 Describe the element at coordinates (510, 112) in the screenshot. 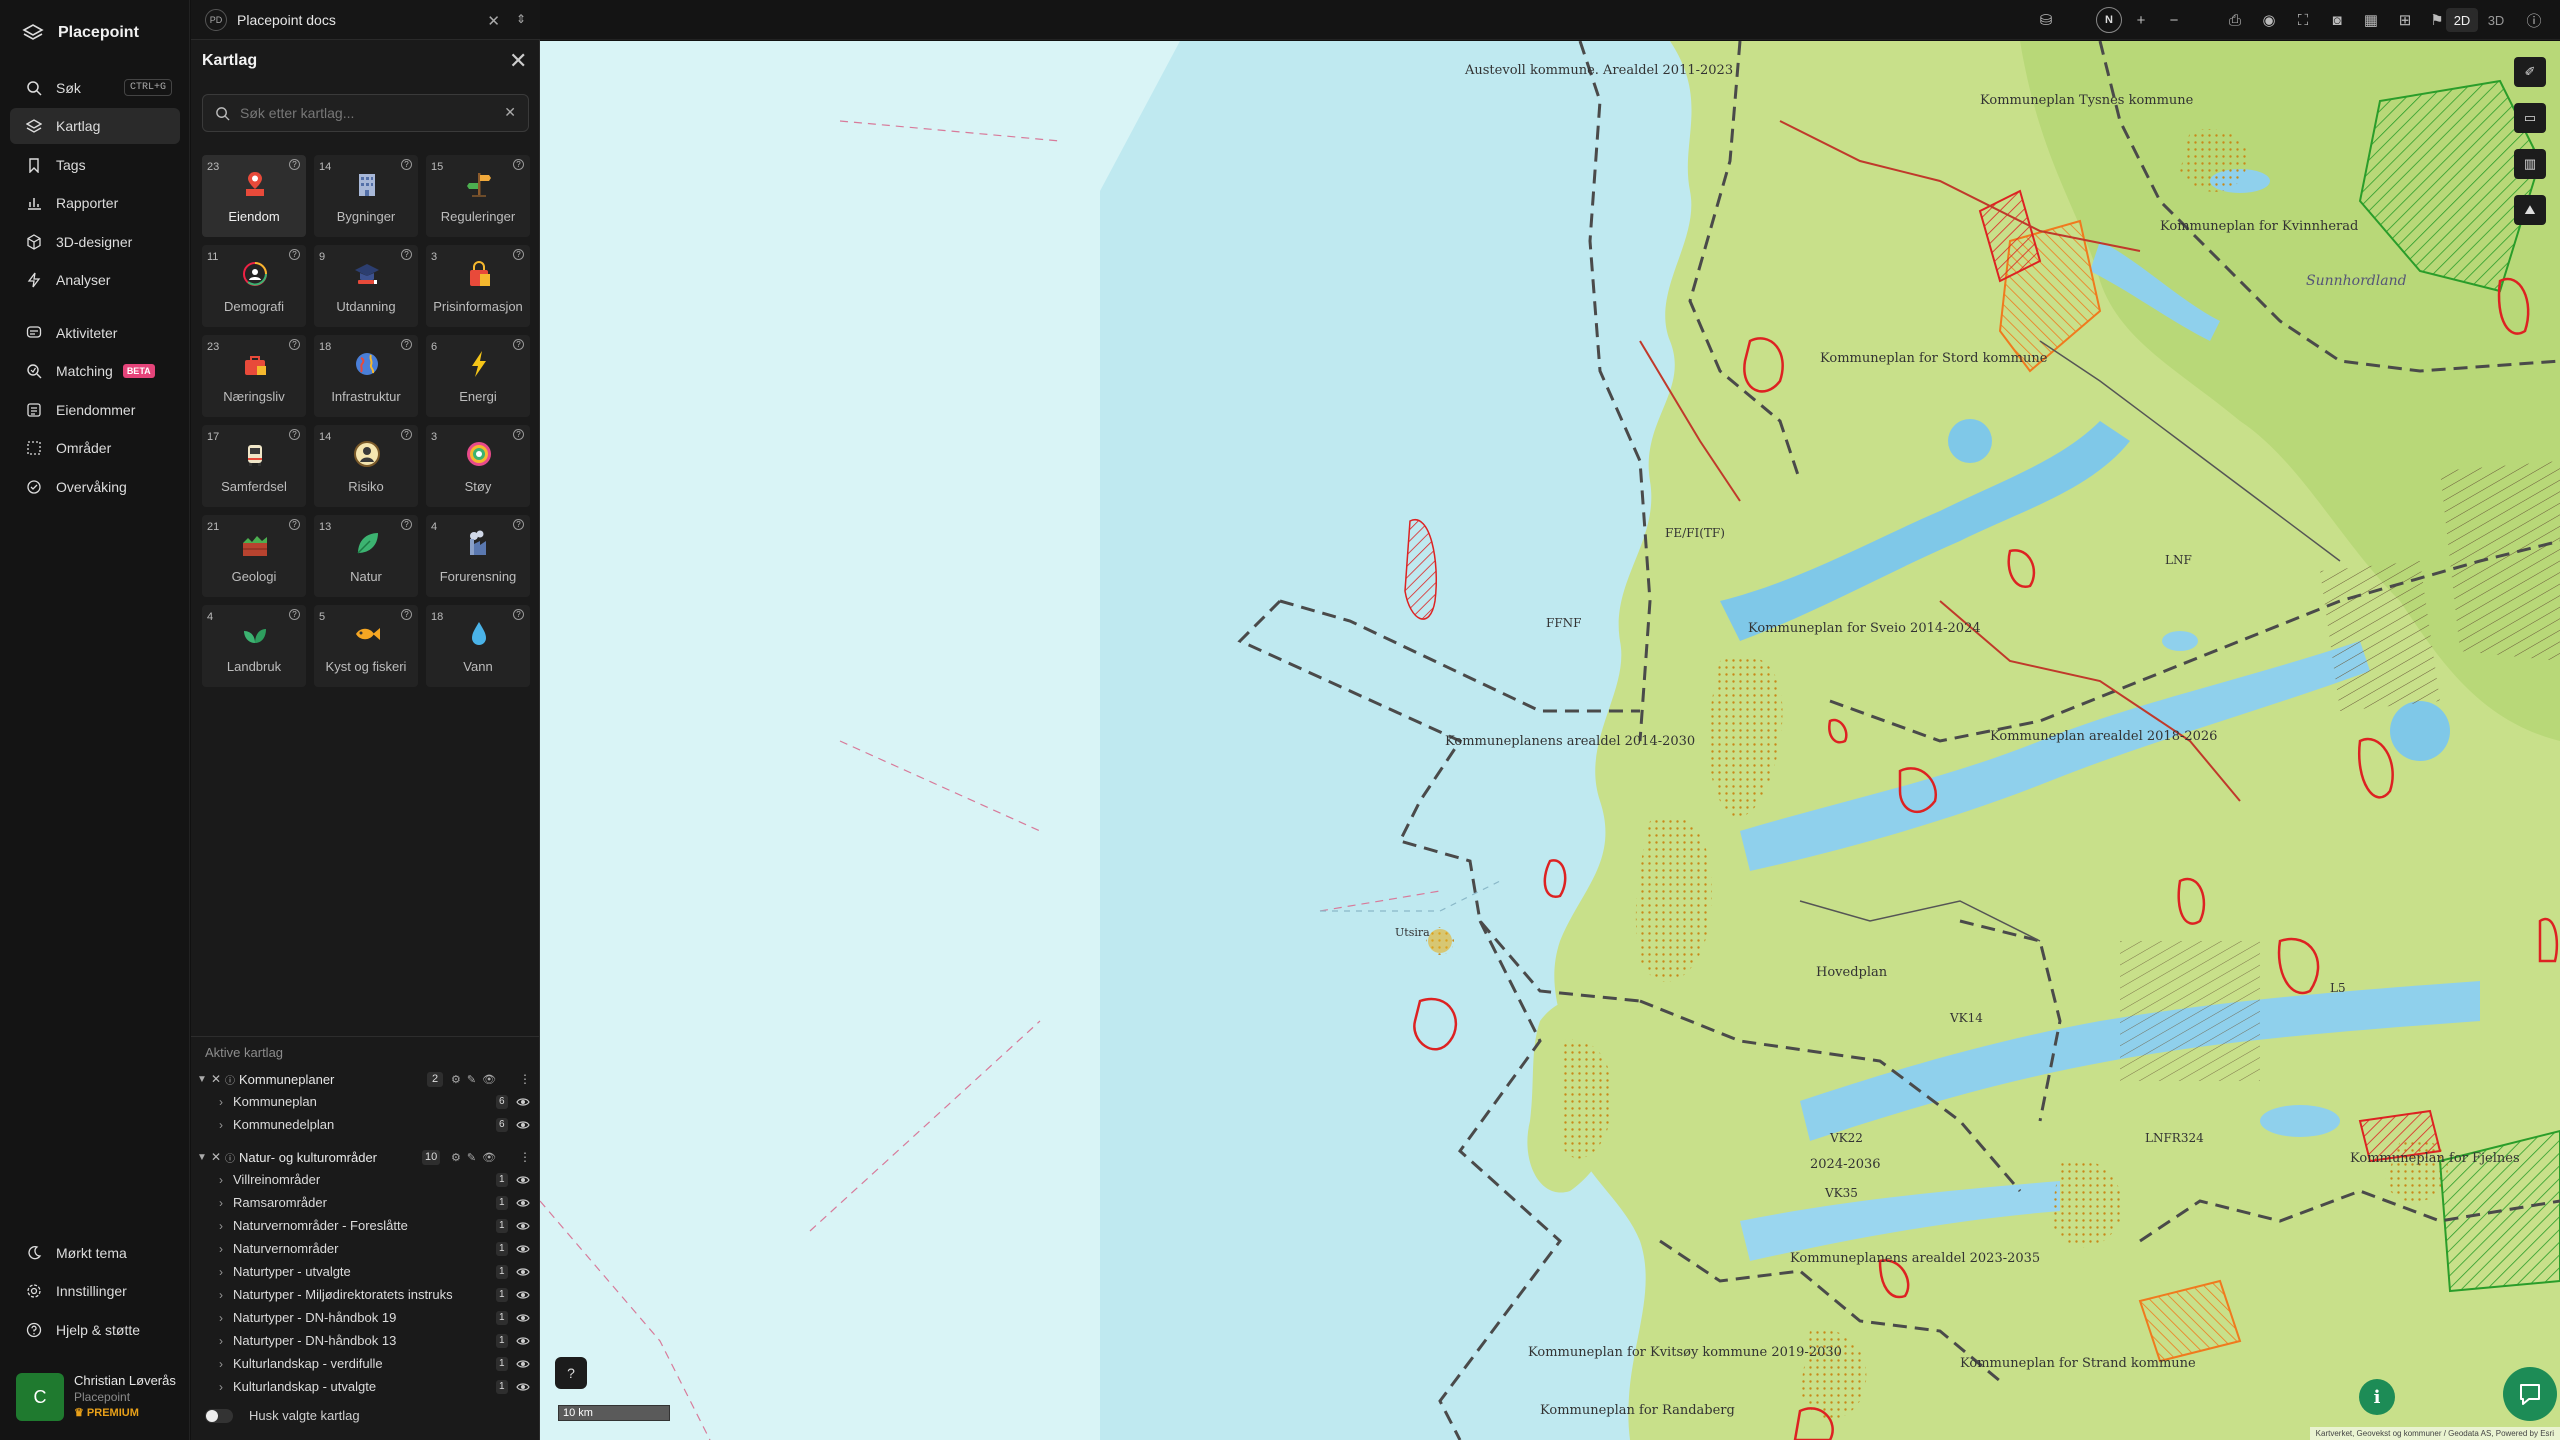

I see `clear-search-icon: ✕` at that location.